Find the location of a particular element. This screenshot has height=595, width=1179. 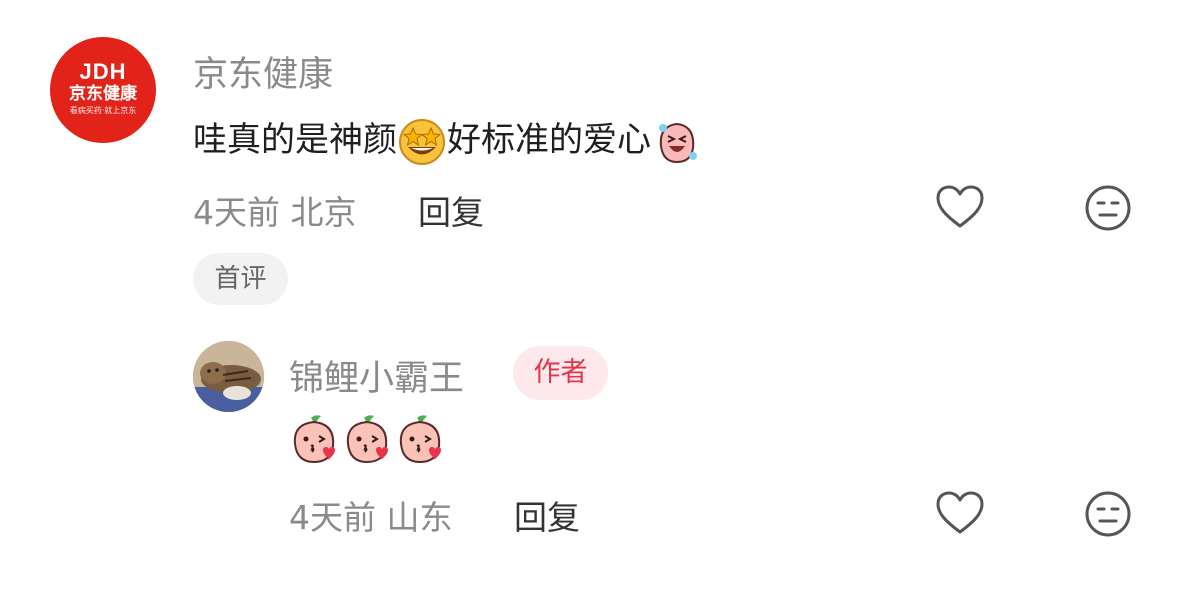

jd-health-avatar: JDH 京东健康 看病买药·就上京东 is located at coordinates (103, 90).